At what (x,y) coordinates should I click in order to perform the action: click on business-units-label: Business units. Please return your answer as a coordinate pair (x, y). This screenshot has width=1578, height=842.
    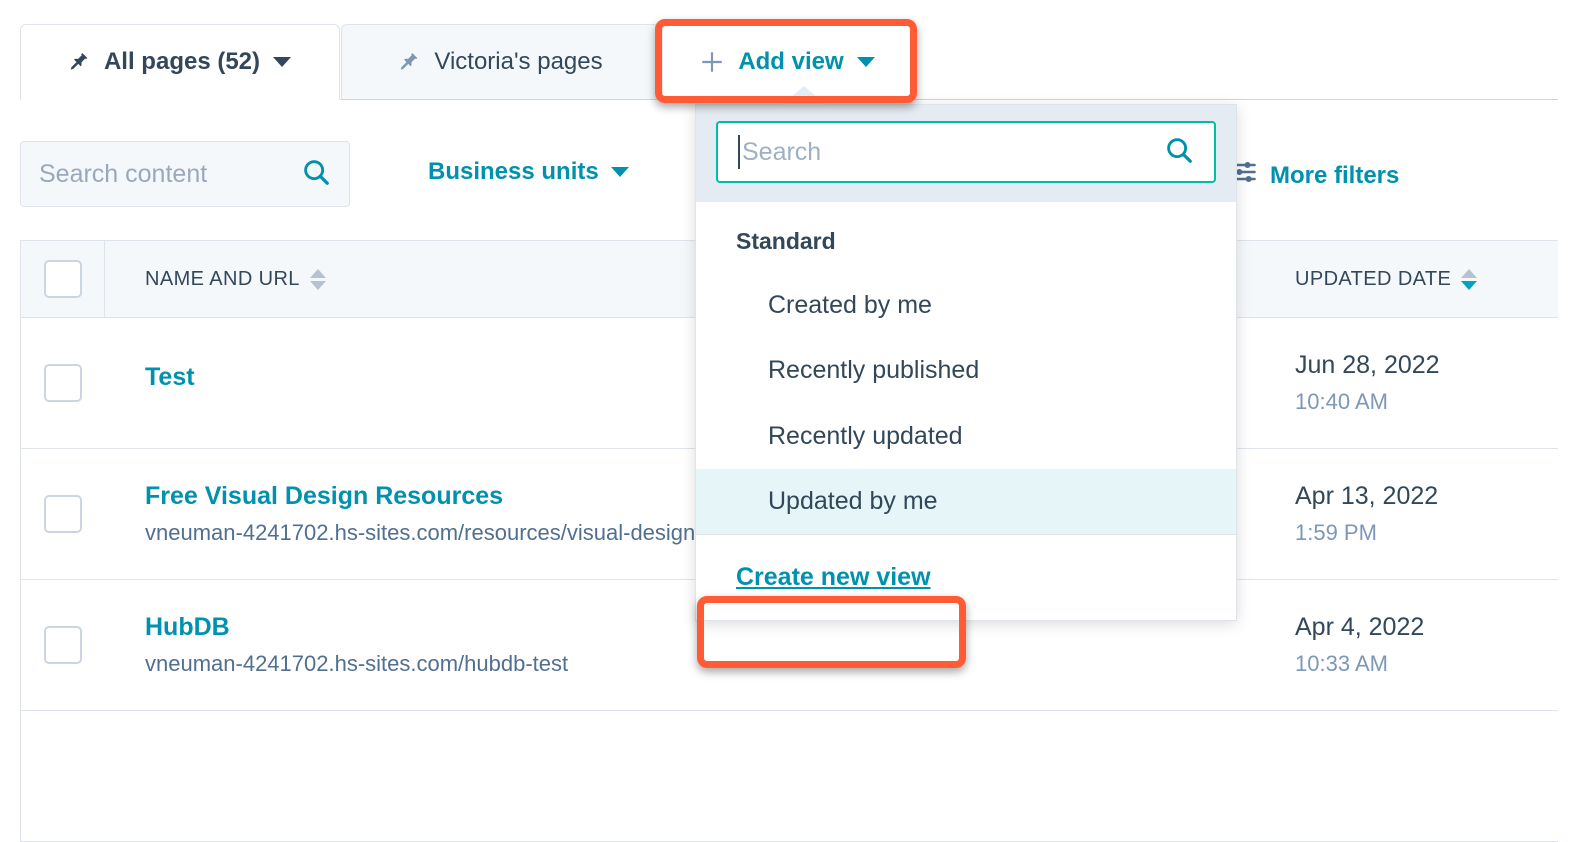
    Looking at the image, I should click on (513, 171).